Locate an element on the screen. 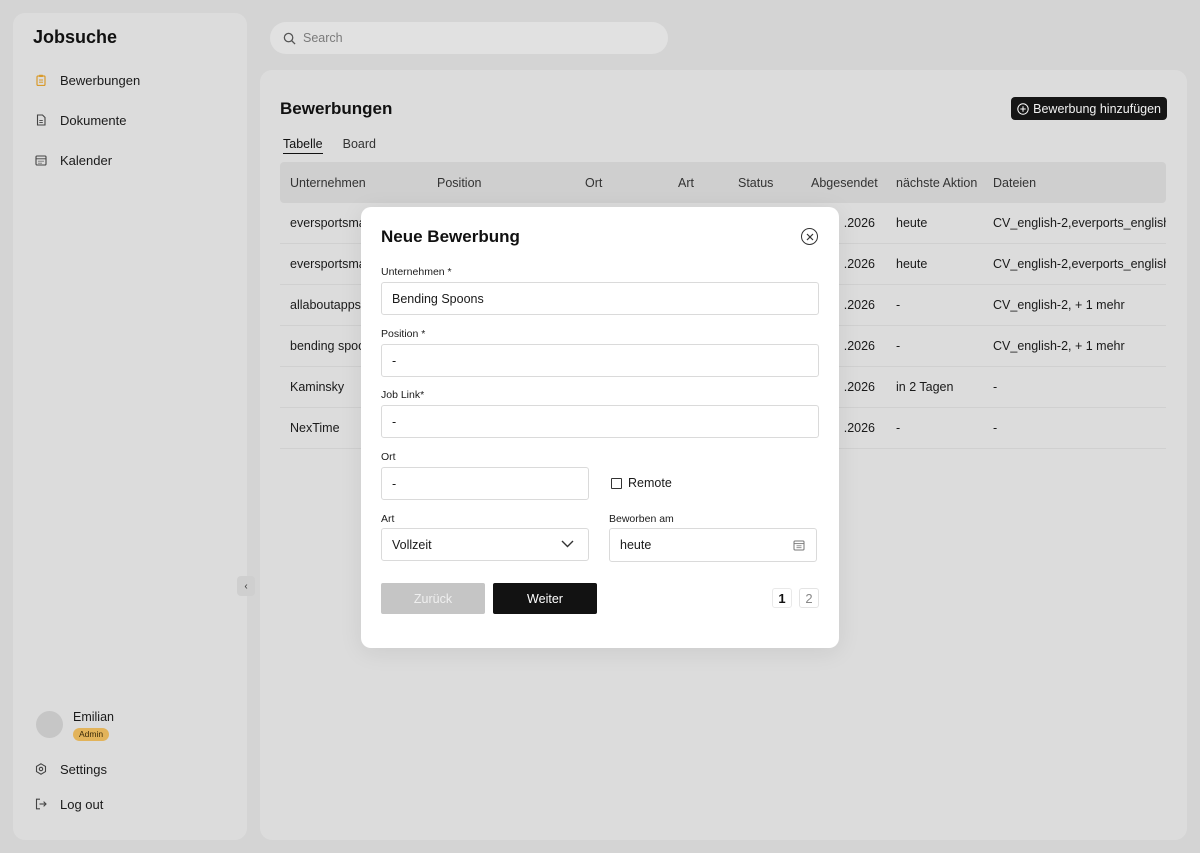  beworben-am-field is located at coordinates (713, 545).